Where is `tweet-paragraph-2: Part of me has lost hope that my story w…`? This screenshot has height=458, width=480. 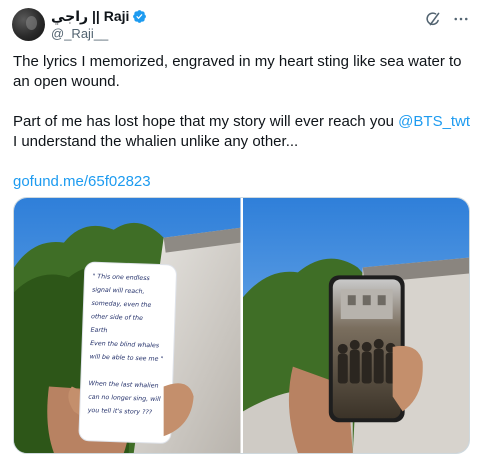
tweet-paragraph-2: Part of me has lost hope that my story w… is located at coordinates (242, 132).